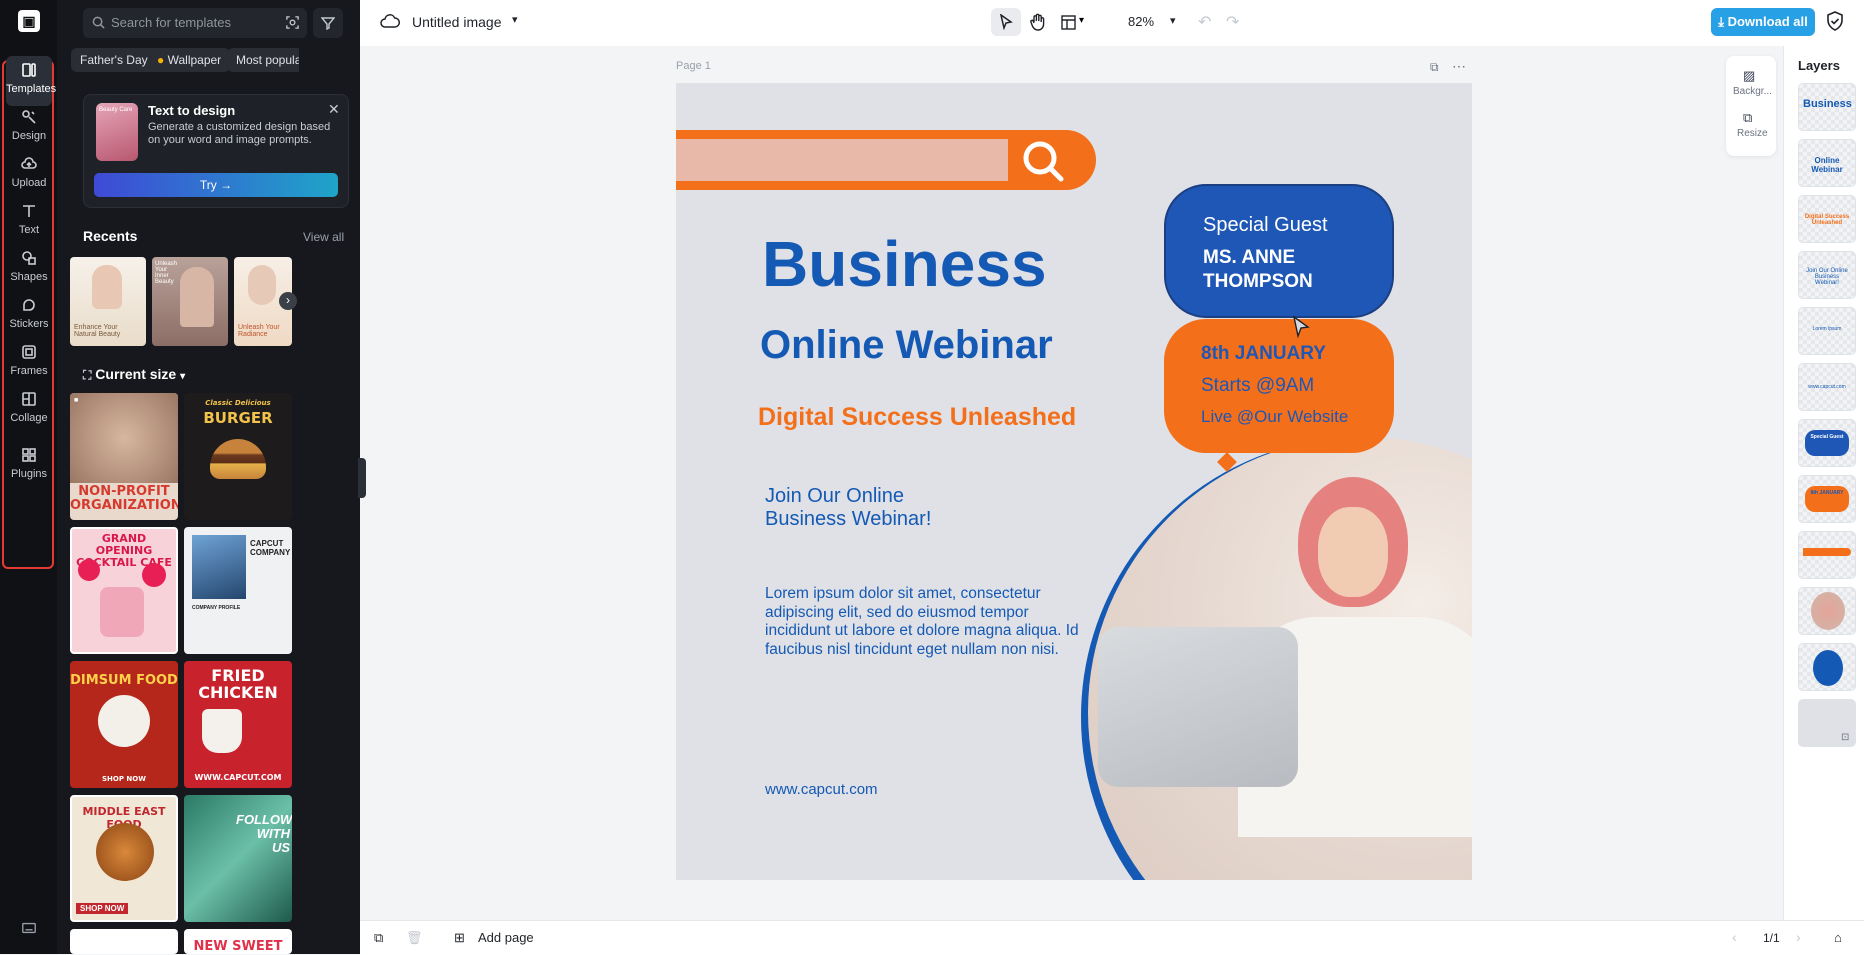 Image resolution: width=1864 pixels, height=955 pixels. Describe the element at coordinates (390, 24) in the screenshot. I see `cloud-sync-icon` at that location.